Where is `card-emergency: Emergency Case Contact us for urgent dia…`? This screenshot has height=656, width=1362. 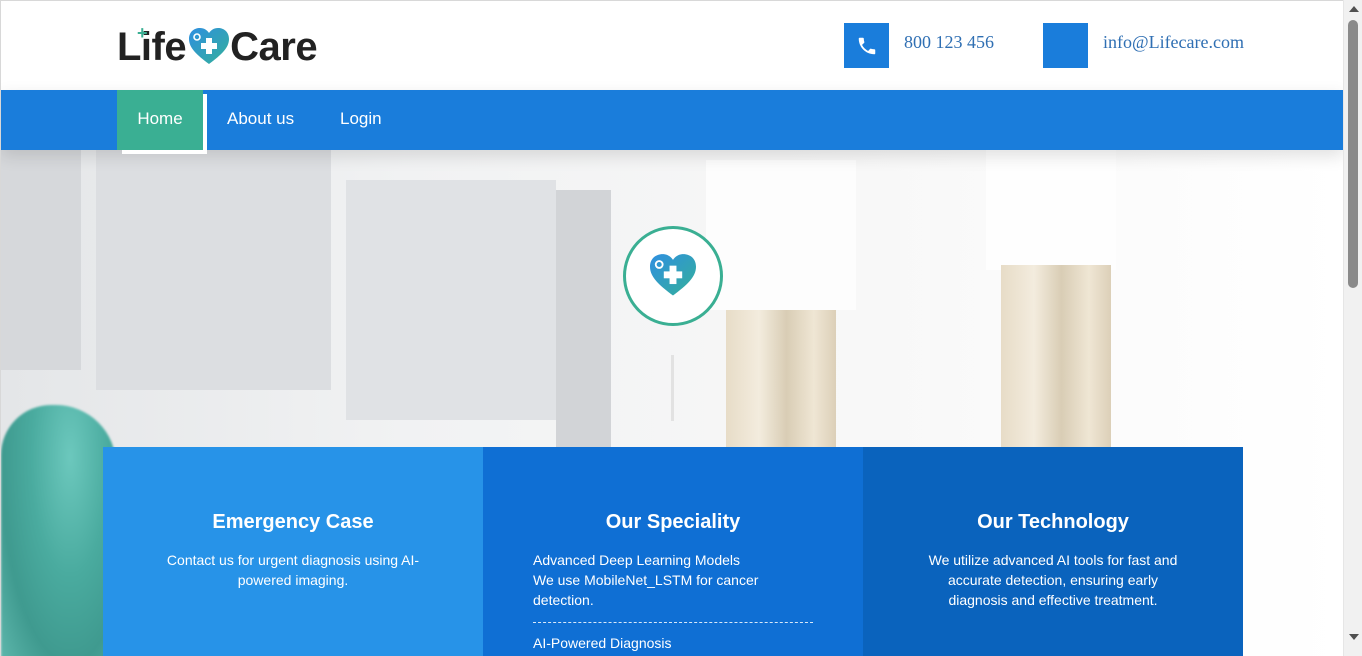 card-emergency: Emergency Case Contact us for urgent dia… is located at coordinates (293, 551).